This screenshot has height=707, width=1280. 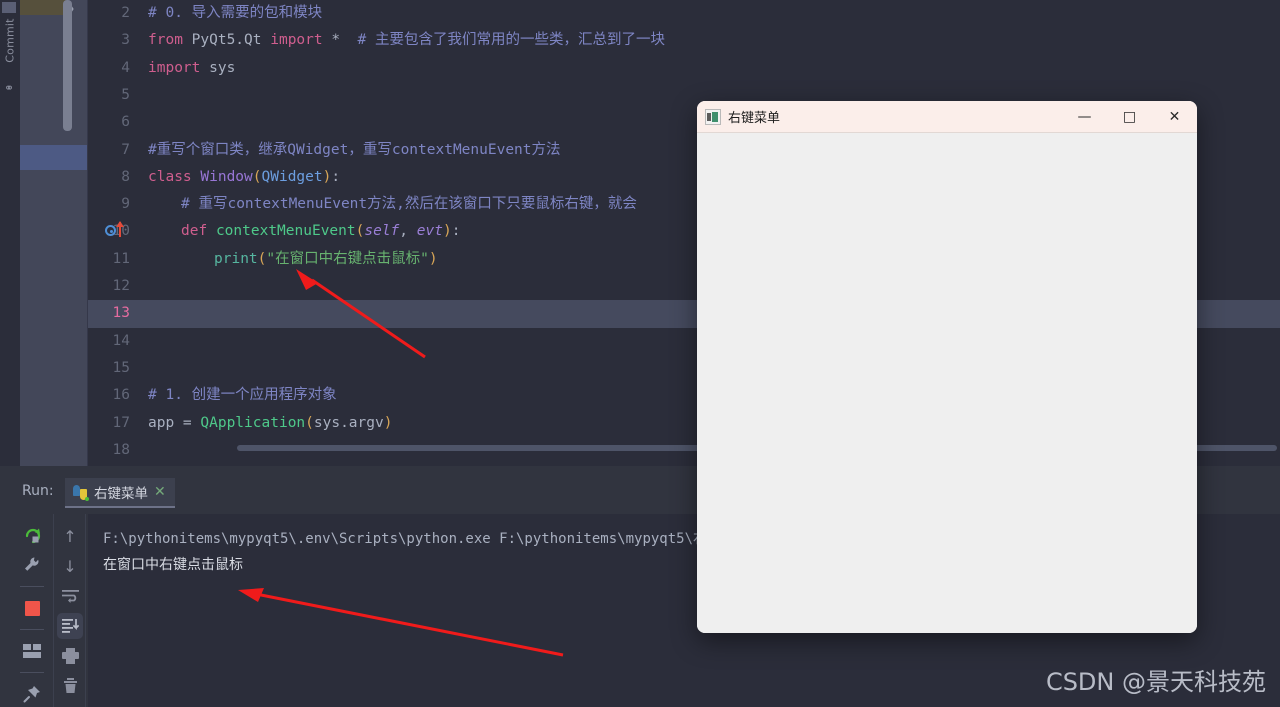 I want to click on settings-button, so click(x=32, y=565).